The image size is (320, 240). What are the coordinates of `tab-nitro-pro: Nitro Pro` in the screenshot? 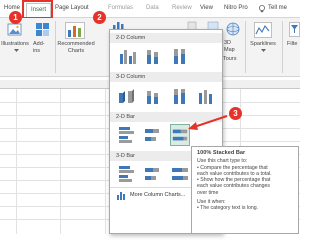 It's located at (236, 8).